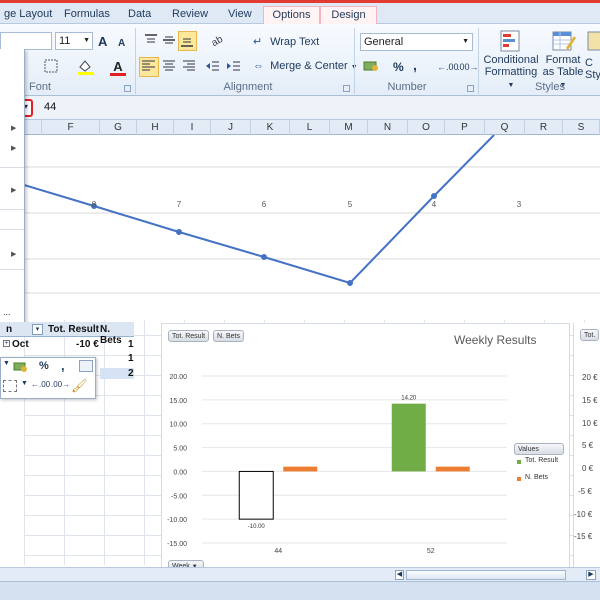 This screenshot has width=600, height=600. What do you see at coordinates (87, 15) in the screenshot?
I see `tab-formulas: Formulas` at bounding box center [87, 15].